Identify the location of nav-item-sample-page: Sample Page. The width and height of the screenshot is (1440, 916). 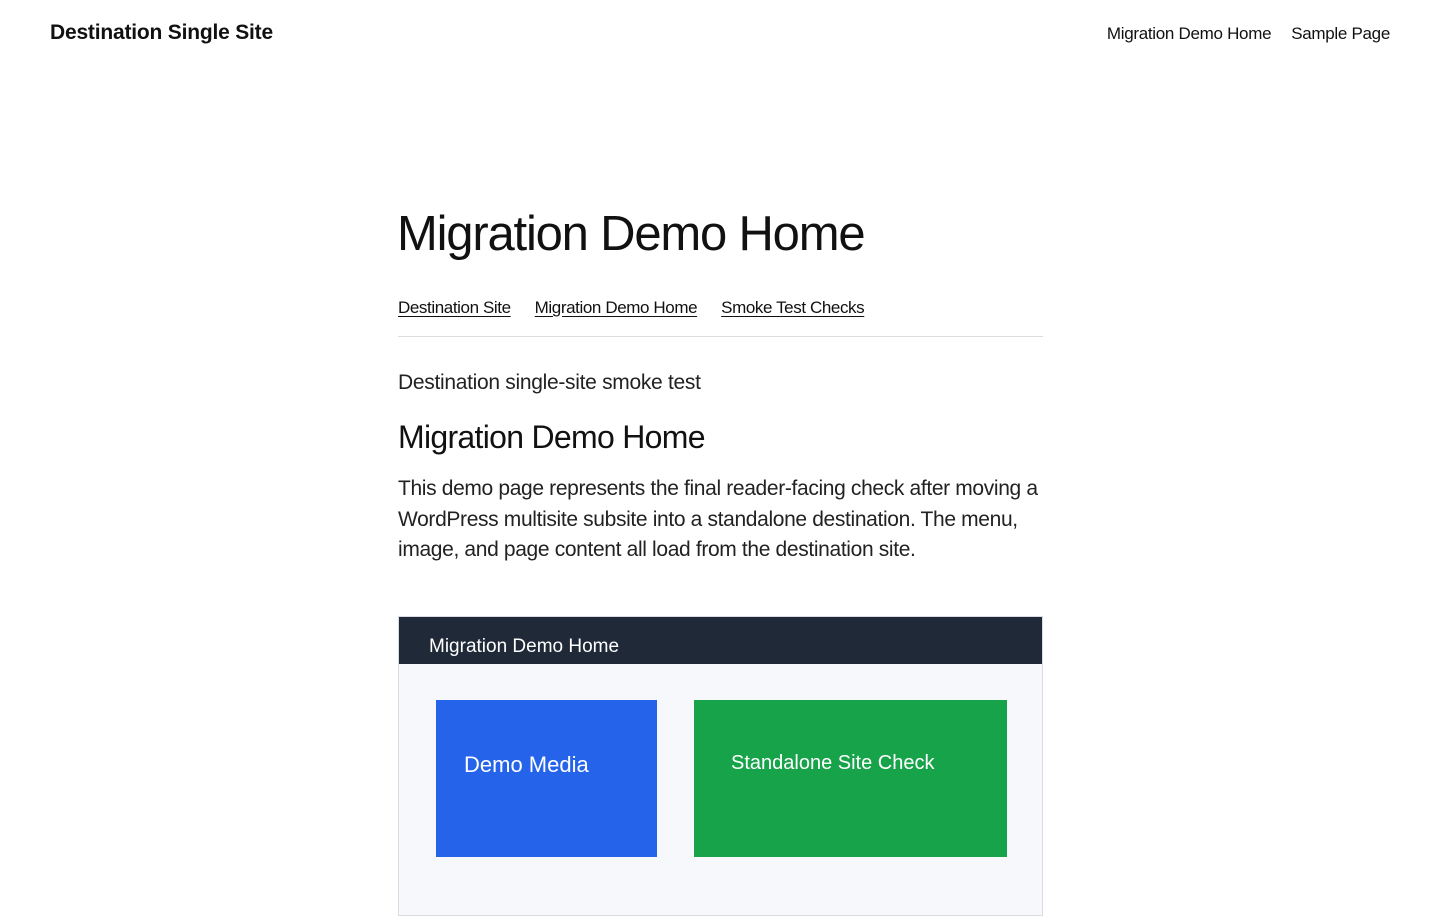
(1340, 34).